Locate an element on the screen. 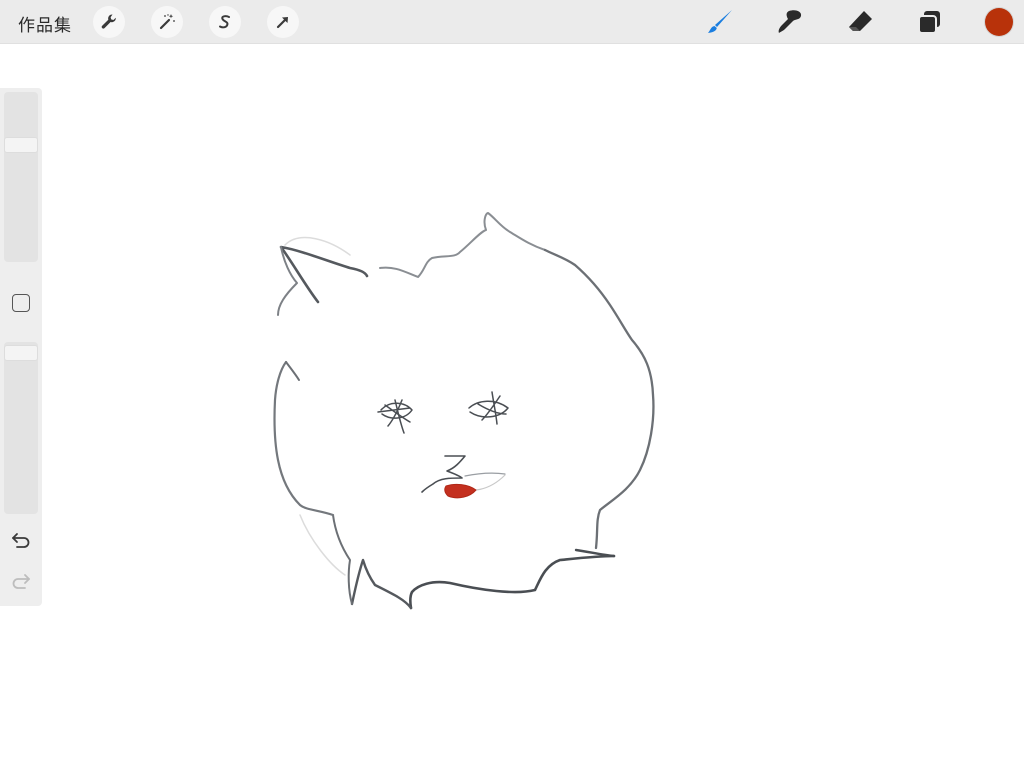 The height and width of the screenshot is (768, 1024). layers-icon is located at coordinates (929, 22).